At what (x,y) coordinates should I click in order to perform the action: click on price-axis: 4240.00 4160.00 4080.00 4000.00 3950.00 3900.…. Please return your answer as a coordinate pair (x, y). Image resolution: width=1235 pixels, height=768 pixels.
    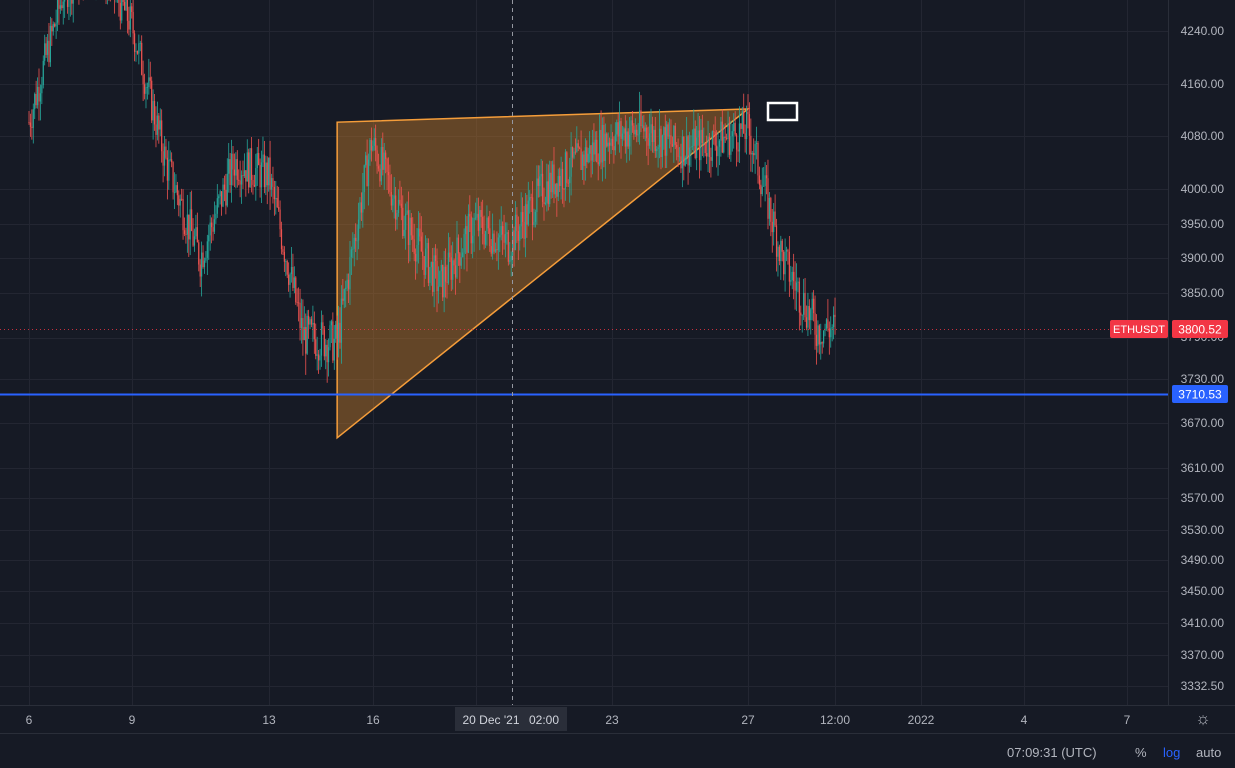
    Looking at the image, I should click on (1203, 358).